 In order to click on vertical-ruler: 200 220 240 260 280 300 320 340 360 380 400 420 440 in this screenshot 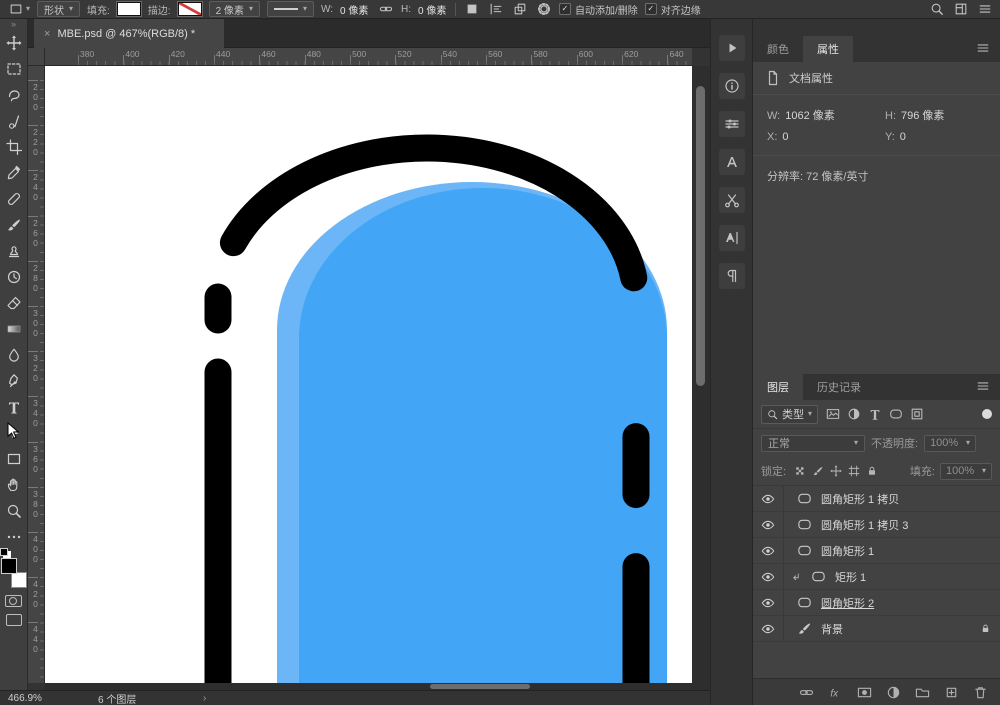, I will do `click(36, 374)`.